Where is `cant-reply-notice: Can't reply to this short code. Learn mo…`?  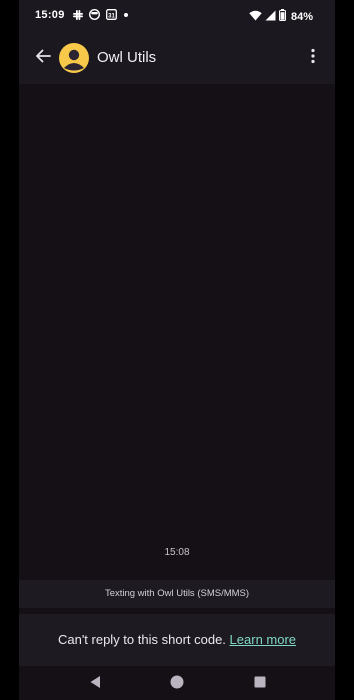
cant-reply-notice: Can't reply to this short code. Learn mo… is located at coordinates (177, 640).